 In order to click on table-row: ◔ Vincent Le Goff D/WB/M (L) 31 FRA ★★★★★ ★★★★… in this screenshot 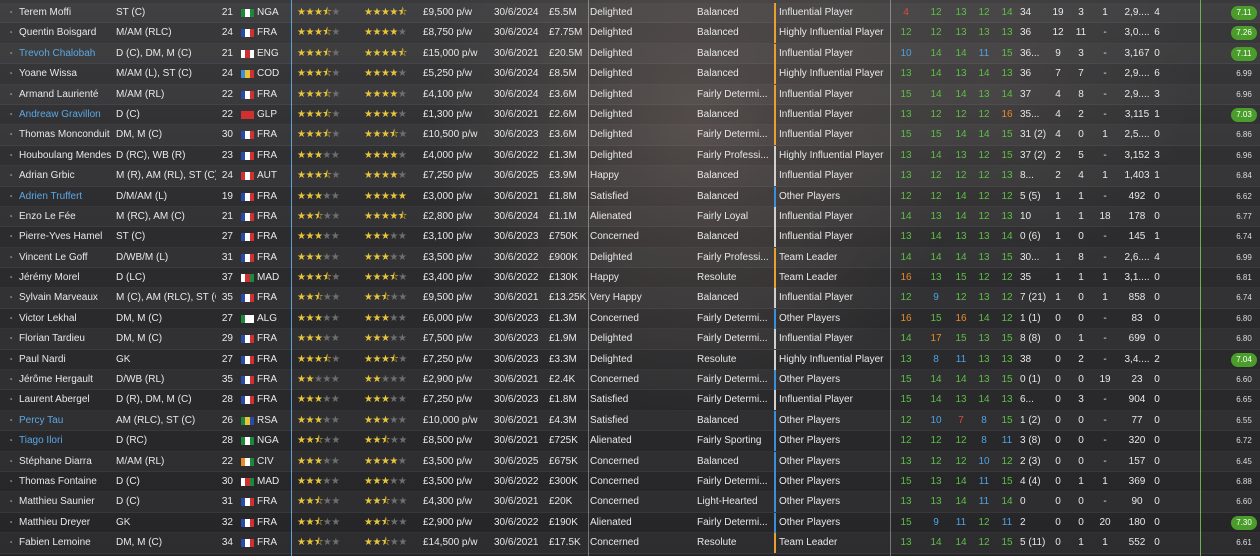, I will do `click(630, 258)`.